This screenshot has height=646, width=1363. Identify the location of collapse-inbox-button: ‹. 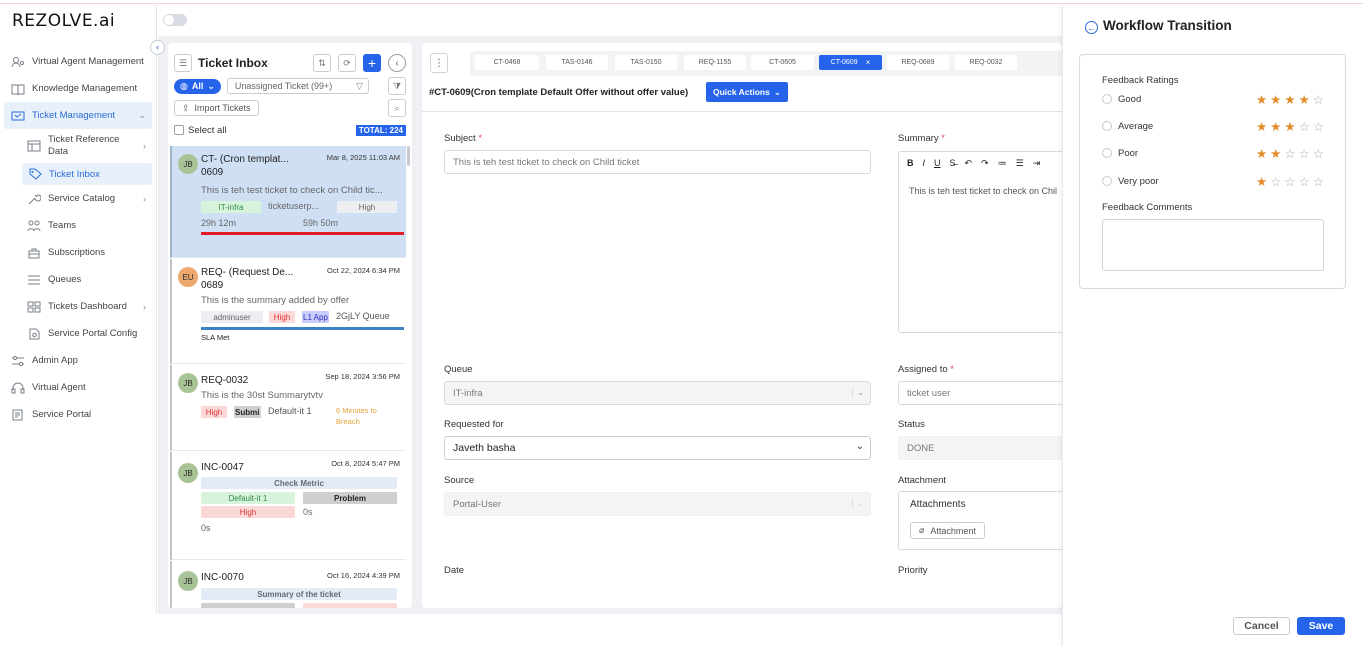
(397, 63).